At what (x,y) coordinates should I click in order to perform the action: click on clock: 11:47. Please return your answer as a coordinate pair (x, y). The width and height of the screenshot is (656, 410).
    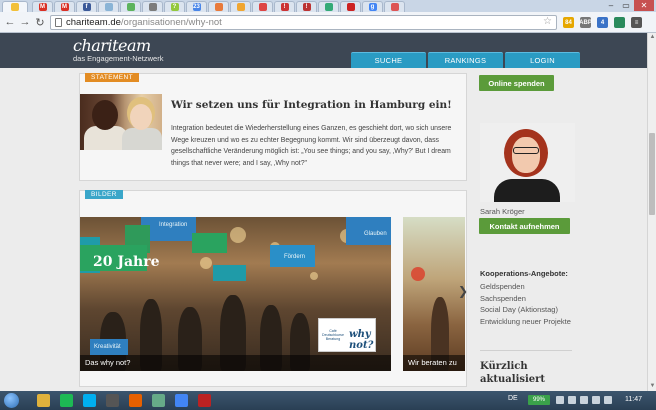
    Looking at the image, I should click on (633, 399).